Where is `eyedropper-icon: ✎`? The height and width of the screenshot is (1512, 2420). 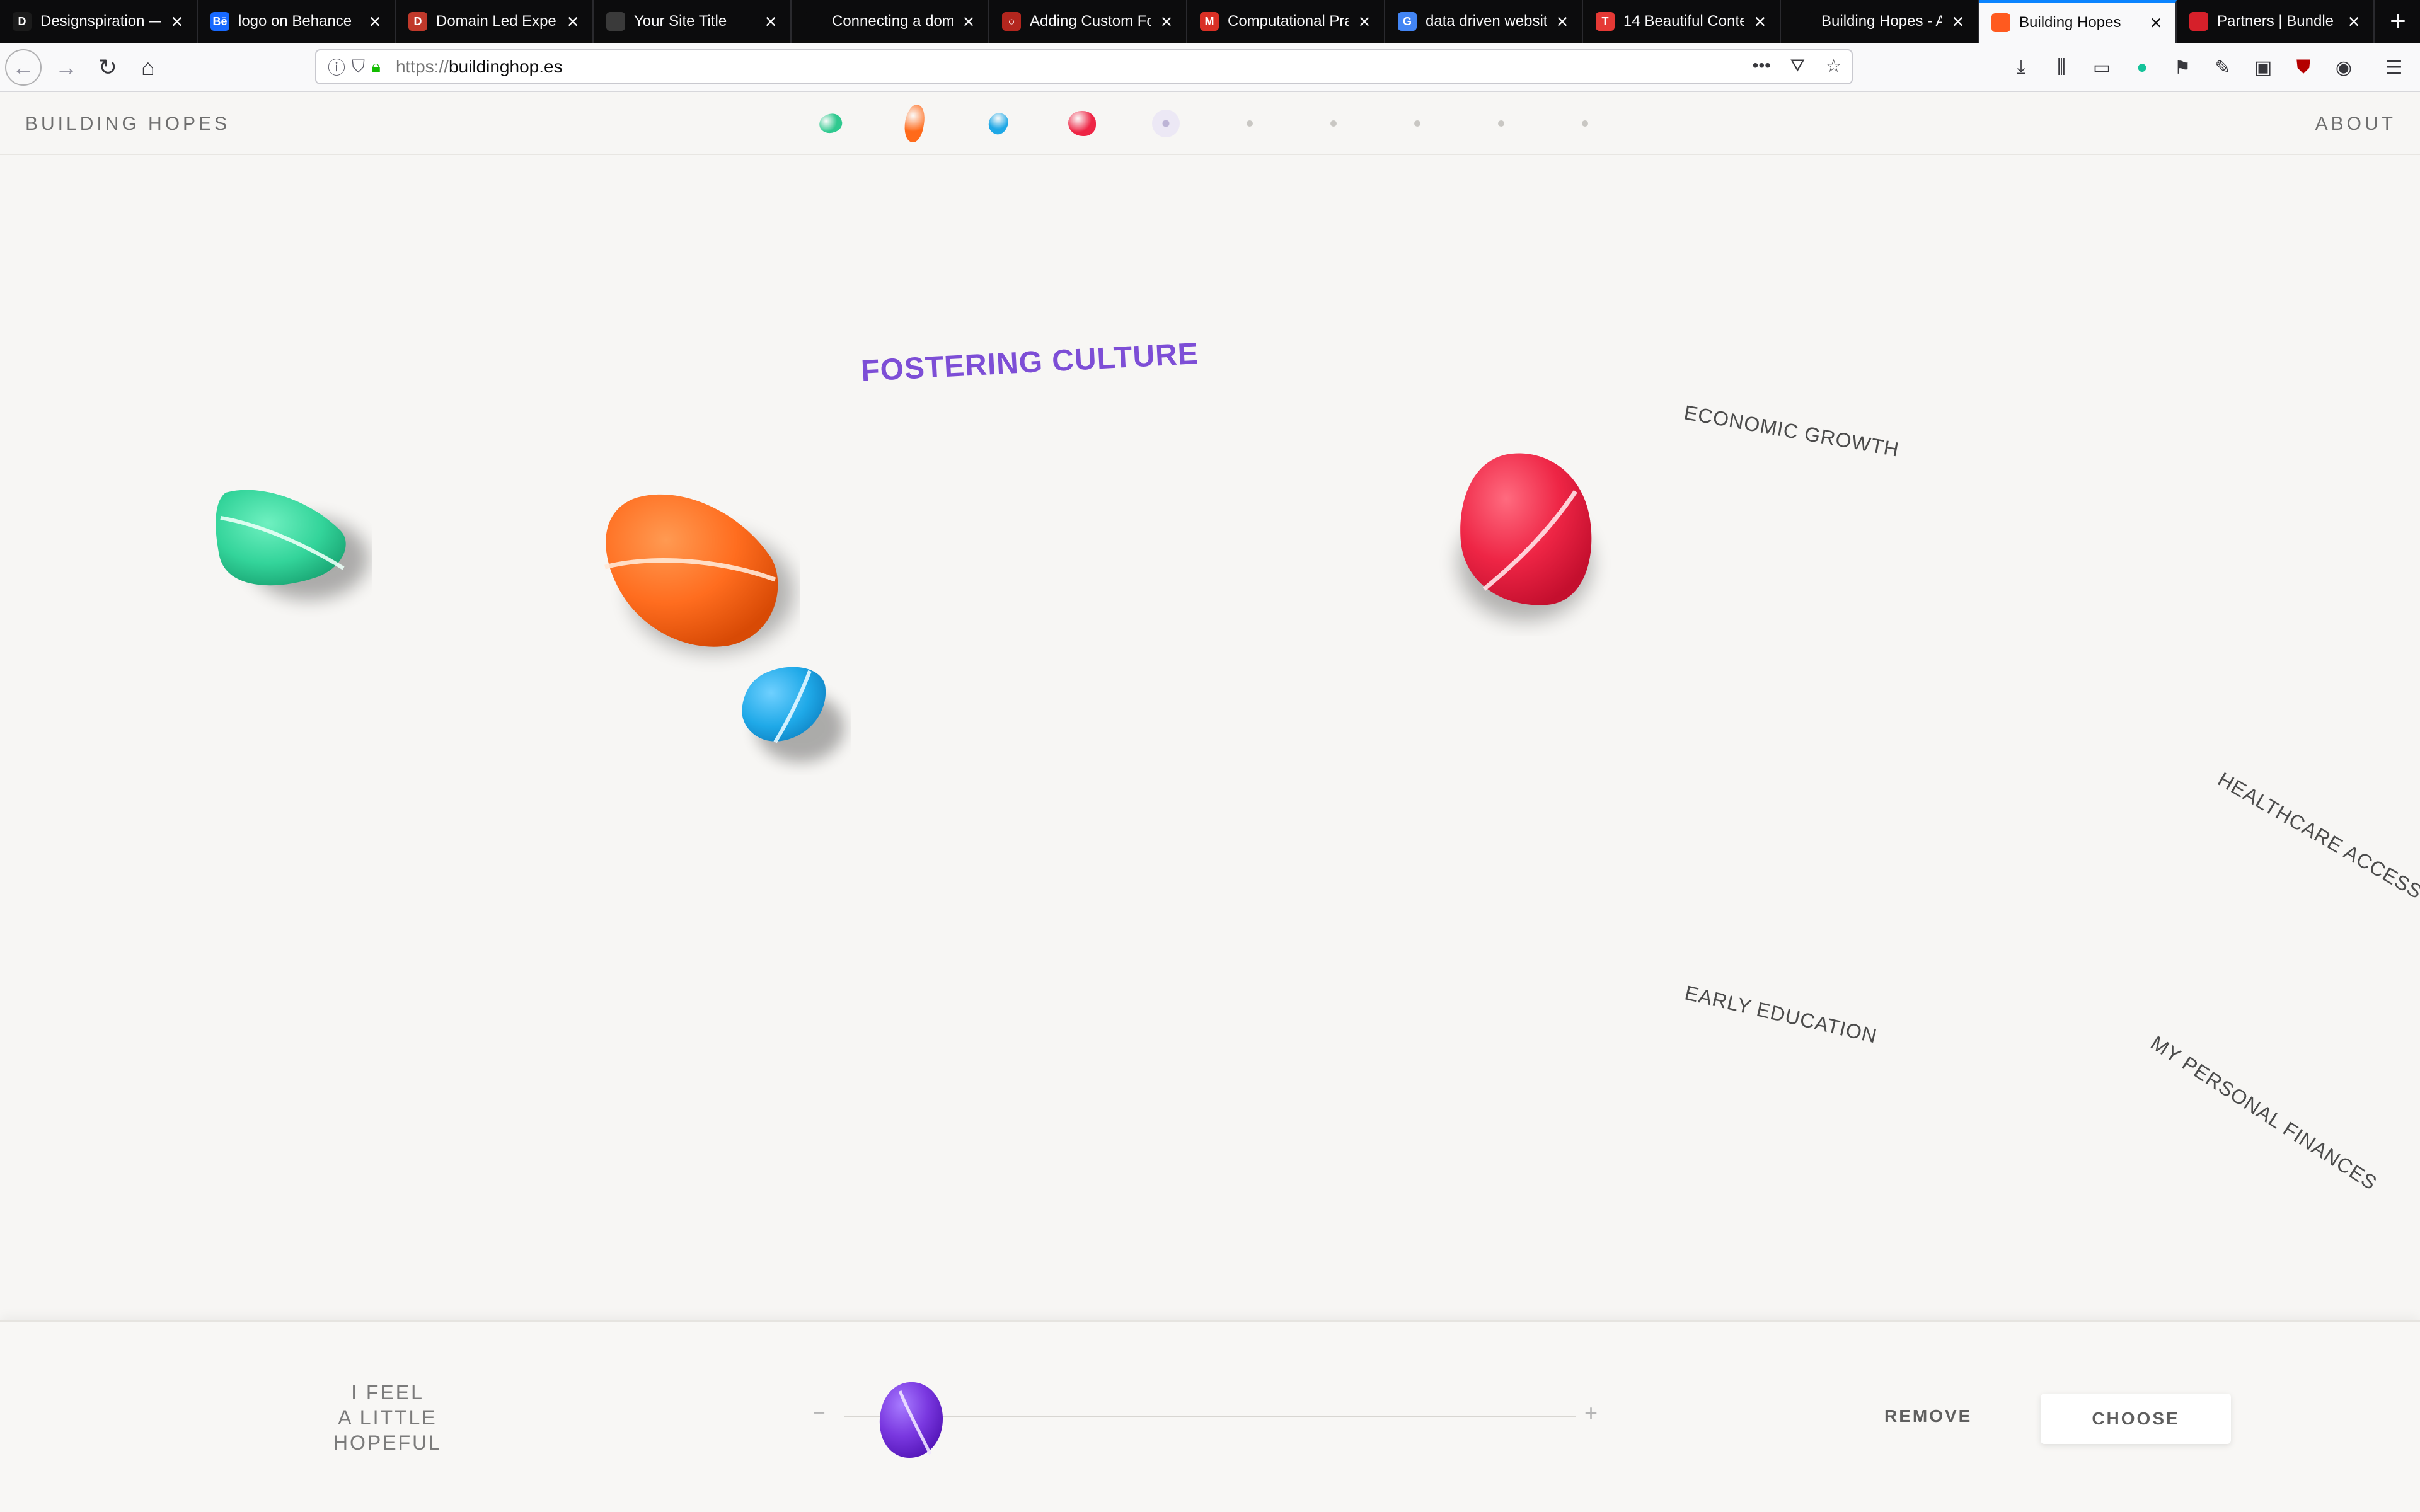 eyedropper-icon: ✎ is located at coordinates (2223, 67).